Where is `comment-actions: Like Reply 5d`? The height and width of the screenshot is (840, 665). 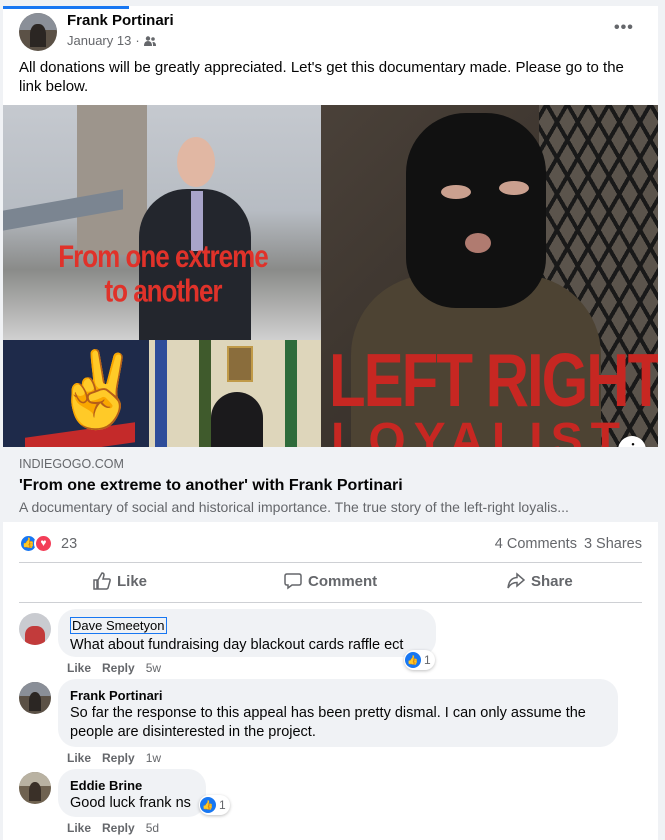
comment-actions: Like Reply 5d is located at coordinates (113, 828).